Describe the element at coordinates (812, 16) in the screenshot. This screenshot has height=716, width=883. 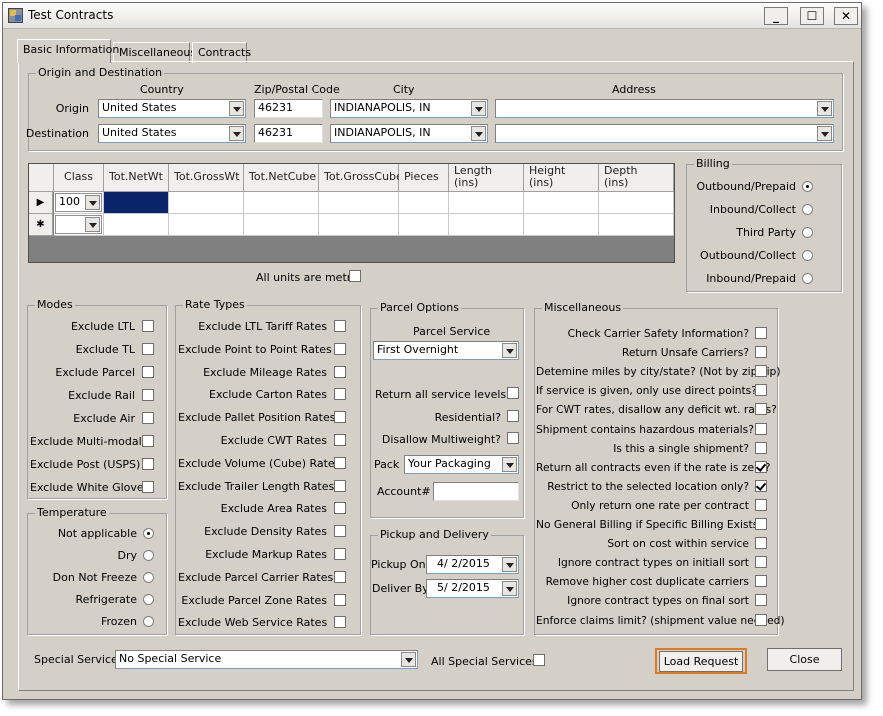
I see `maximize-button: ☐` at that location.